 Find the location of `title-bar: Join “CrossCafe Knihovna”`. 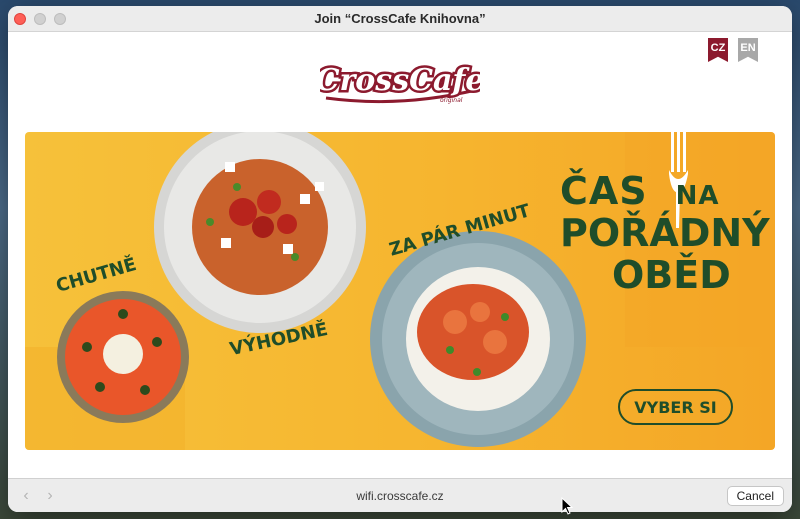

title-bar: Join “CrossCafe Knihovna” is located at coordinates (400, 19).